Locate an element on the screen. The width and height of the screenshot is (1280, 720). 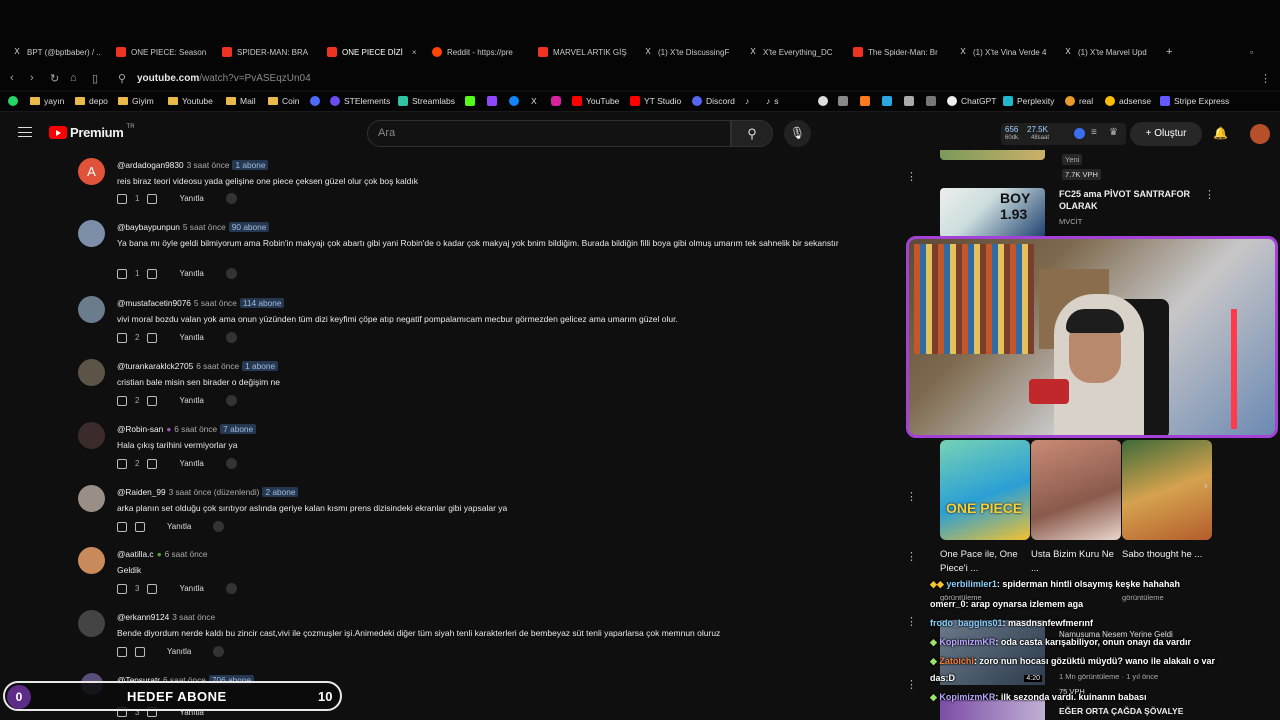
bookmark-yt-studio: YT Studio is located at coordinates (655, 101).